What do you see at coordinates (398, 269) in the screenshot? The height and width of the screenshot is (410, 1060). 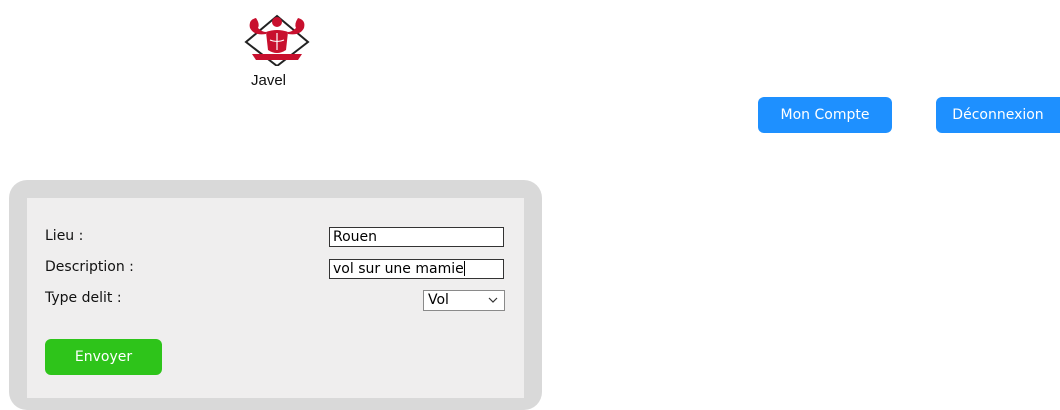 I see `description-input-value: vol sur une mamie` at bounding box center [398, 269].